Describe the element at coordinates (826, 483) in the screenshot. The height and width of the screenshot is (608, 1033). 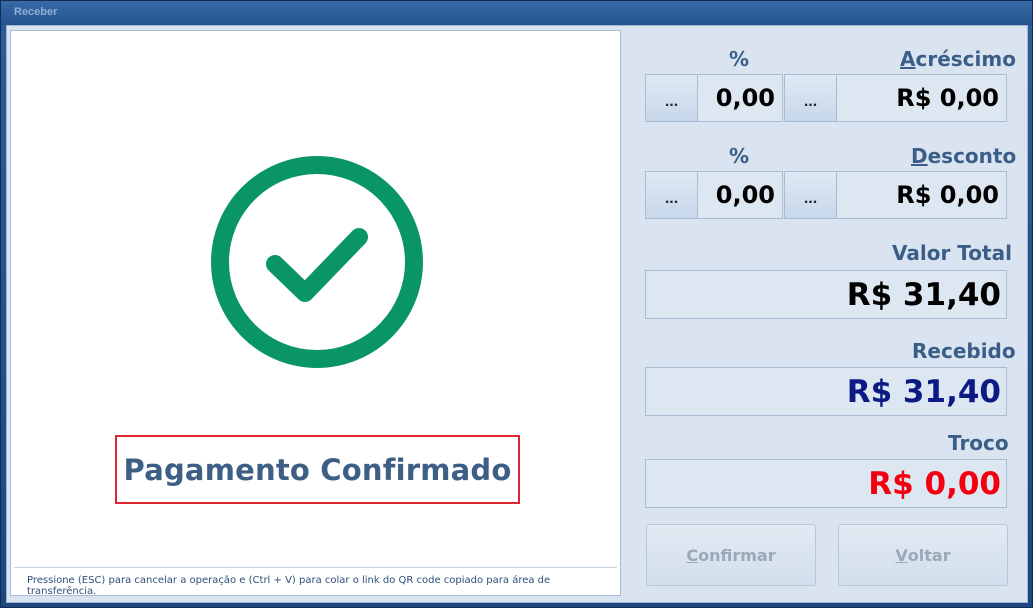
I see `troco-field: R$ 0,00` at that location.